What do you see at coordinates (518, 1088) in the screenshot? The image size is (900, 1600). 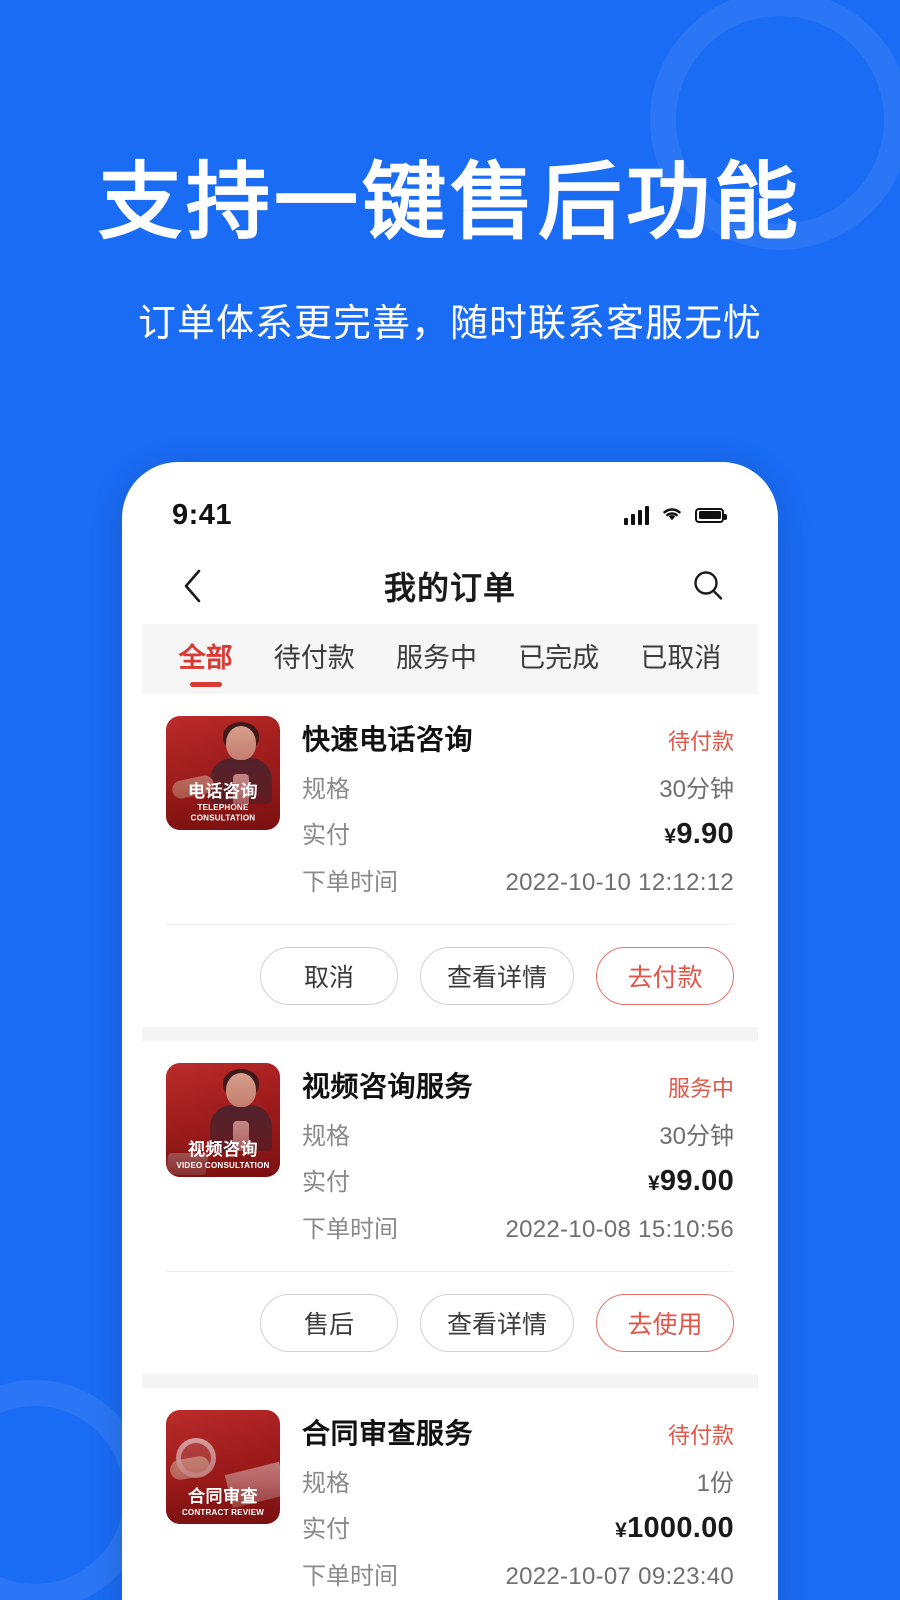 I see `order-title-row: 视频咨询服务 服务中` at bounding box center [518, 1088].